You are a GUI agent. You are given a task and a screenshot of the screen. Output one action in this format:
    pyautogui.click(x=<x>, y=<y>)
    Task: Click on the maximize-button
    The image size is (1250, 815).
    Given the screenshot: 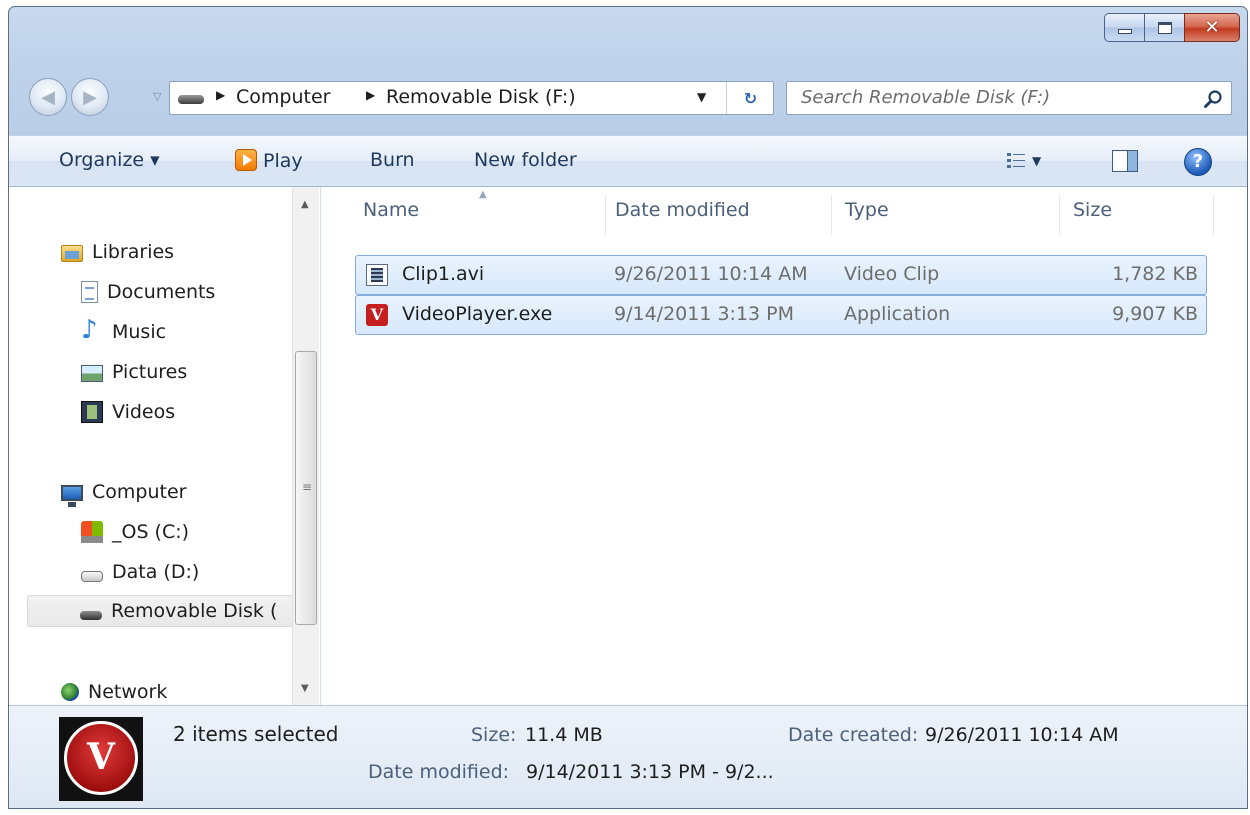 What is the action you would take?
    pyautogui.click(x=1164, y=27)
    